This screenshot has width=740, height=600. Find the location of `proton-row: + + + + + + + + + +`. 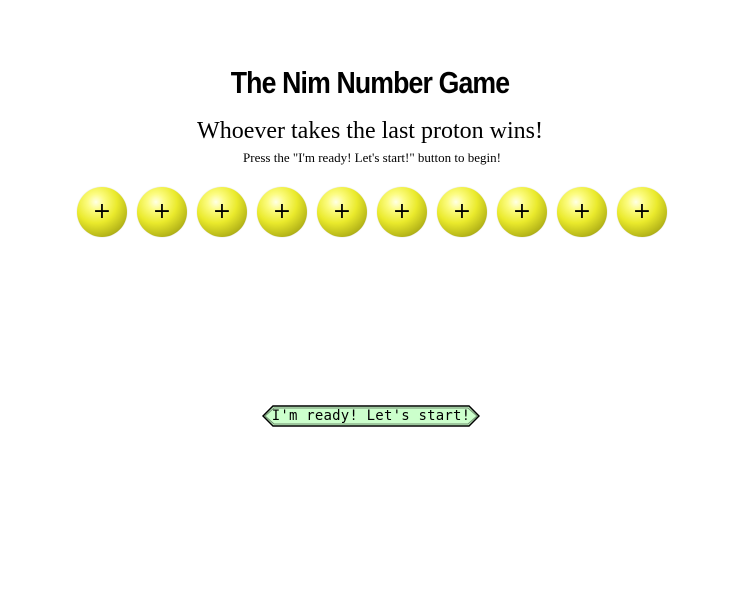

proton-row: + + + + + + + + + + is located at coordinates (377, 212).